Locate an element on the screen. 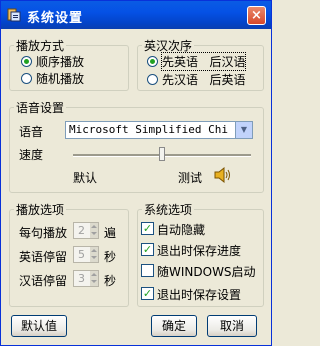 The height and width of the screenshot is (346, 320). cancel-button: 取消 is located at coordinates (232, 326).